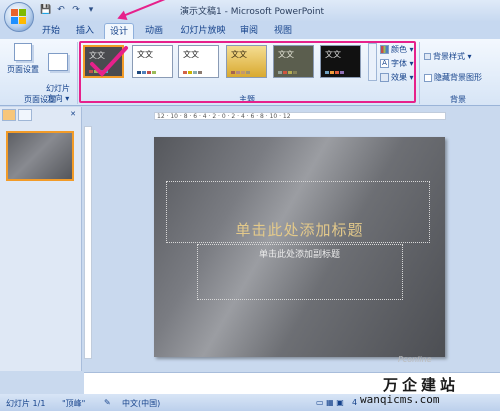  Describe the element at coordinates (452, 56) in the screenshot. I see `background-styles-label: 背景样式 ▾` at that location.